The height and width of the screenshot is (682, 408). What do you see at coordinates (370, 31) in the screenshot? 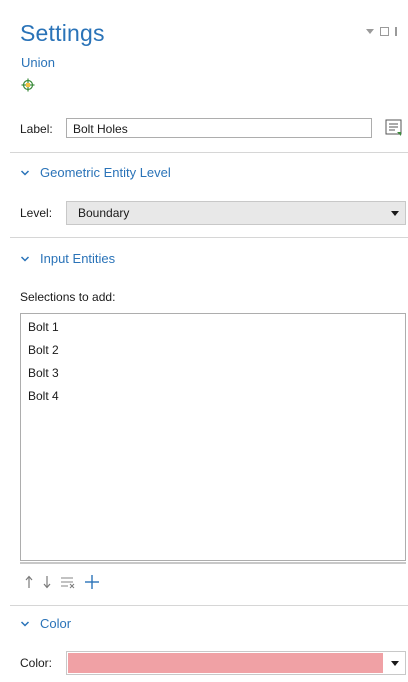
I see `dropdown-arrow-icon` at bounding box center [370, 31].